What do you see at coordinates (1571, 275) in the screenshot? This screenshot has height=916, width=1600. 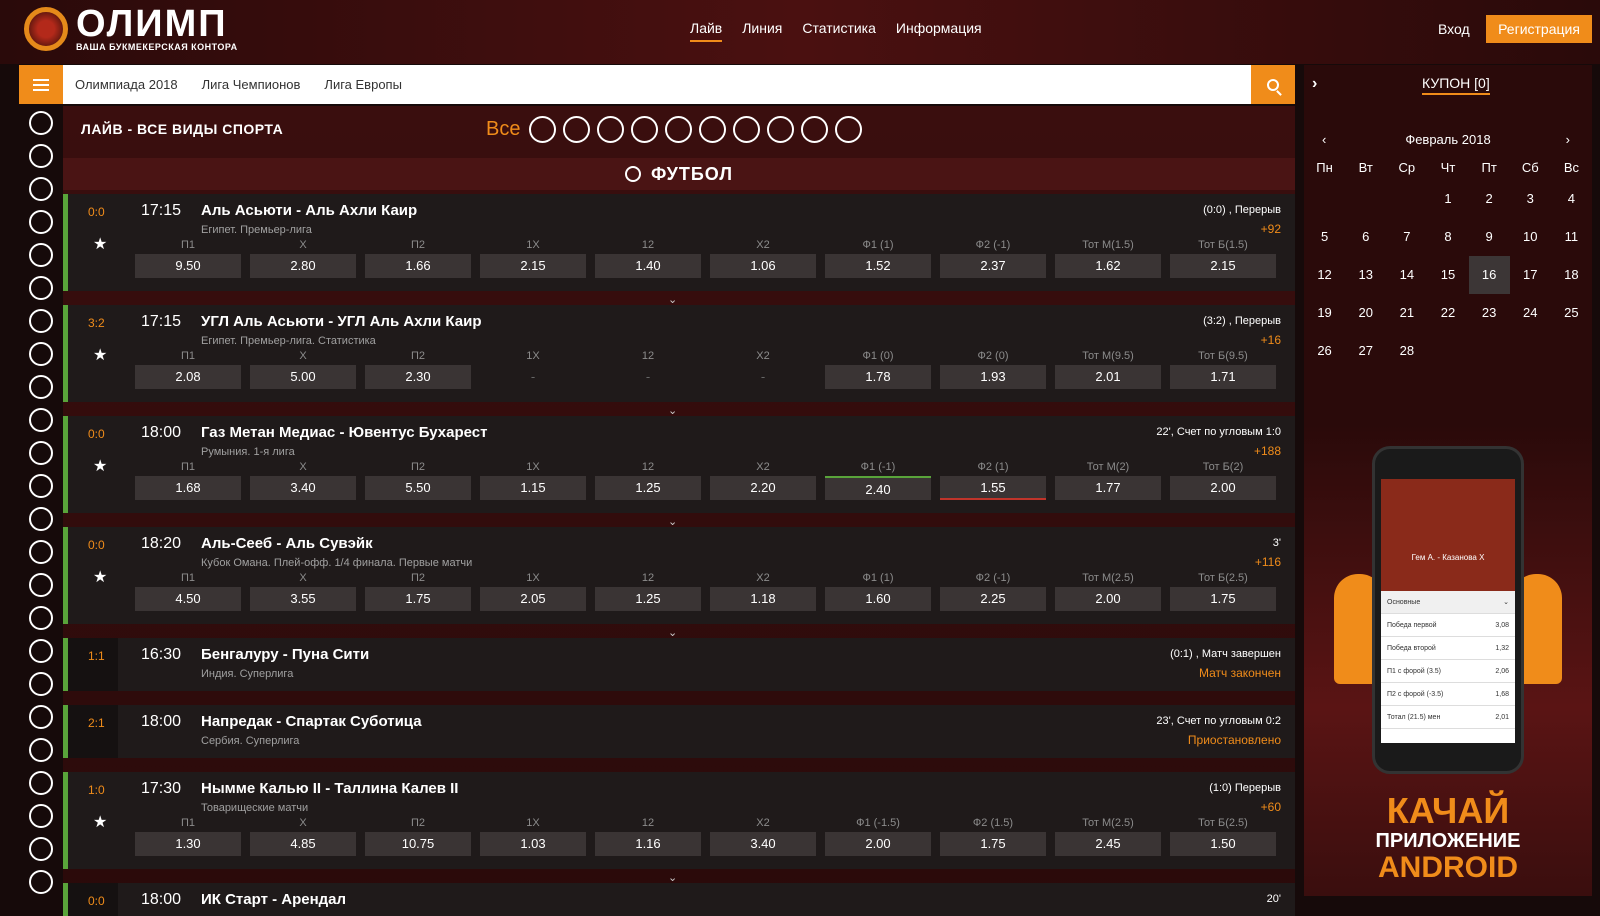 I see `calendar-day: 18` at bounding box center [1571, 275].